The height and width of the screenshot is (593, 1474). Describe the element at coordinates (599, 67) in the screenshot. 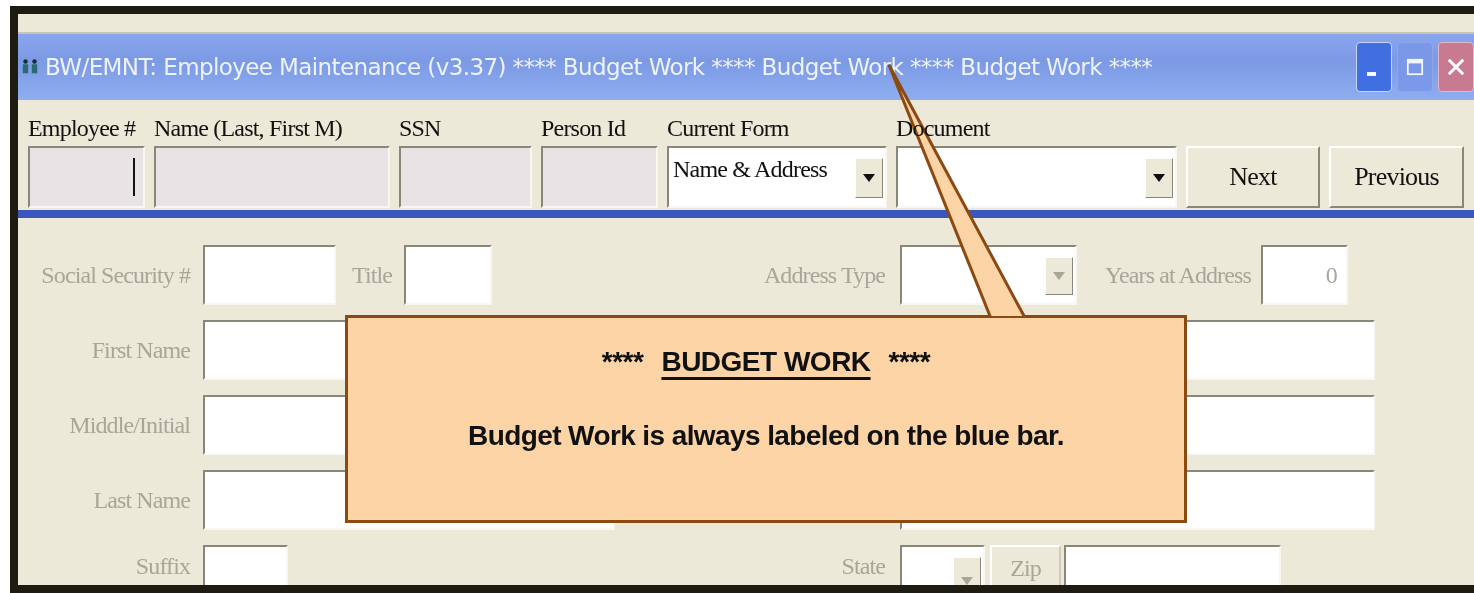

I see `window-title: BW/EMNT: Employee Maintenance (v3.37) **** Budget Work **** Budget Work **** Budget Work ****` at that location.